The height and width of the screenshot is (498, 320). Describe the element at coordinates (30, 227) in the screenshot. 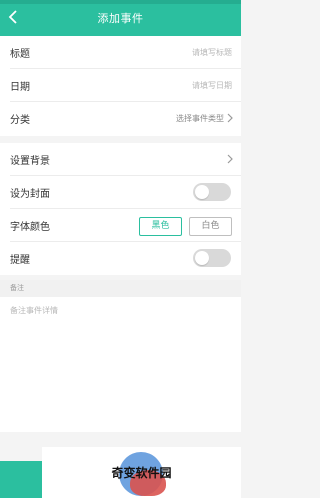

I see `font-color-label: 字体颜色` at that location.